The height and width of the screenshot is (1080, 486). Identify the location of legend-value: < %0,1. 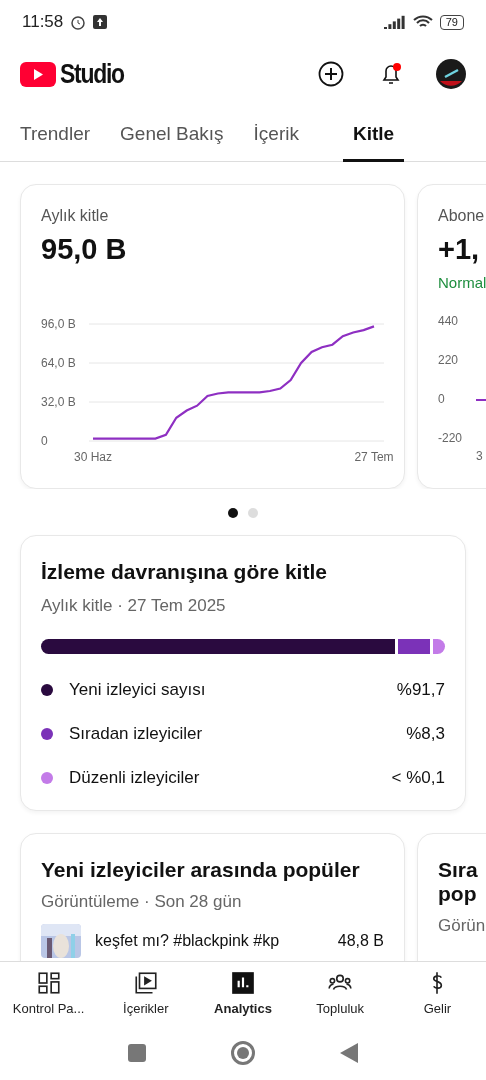
(418, 778).